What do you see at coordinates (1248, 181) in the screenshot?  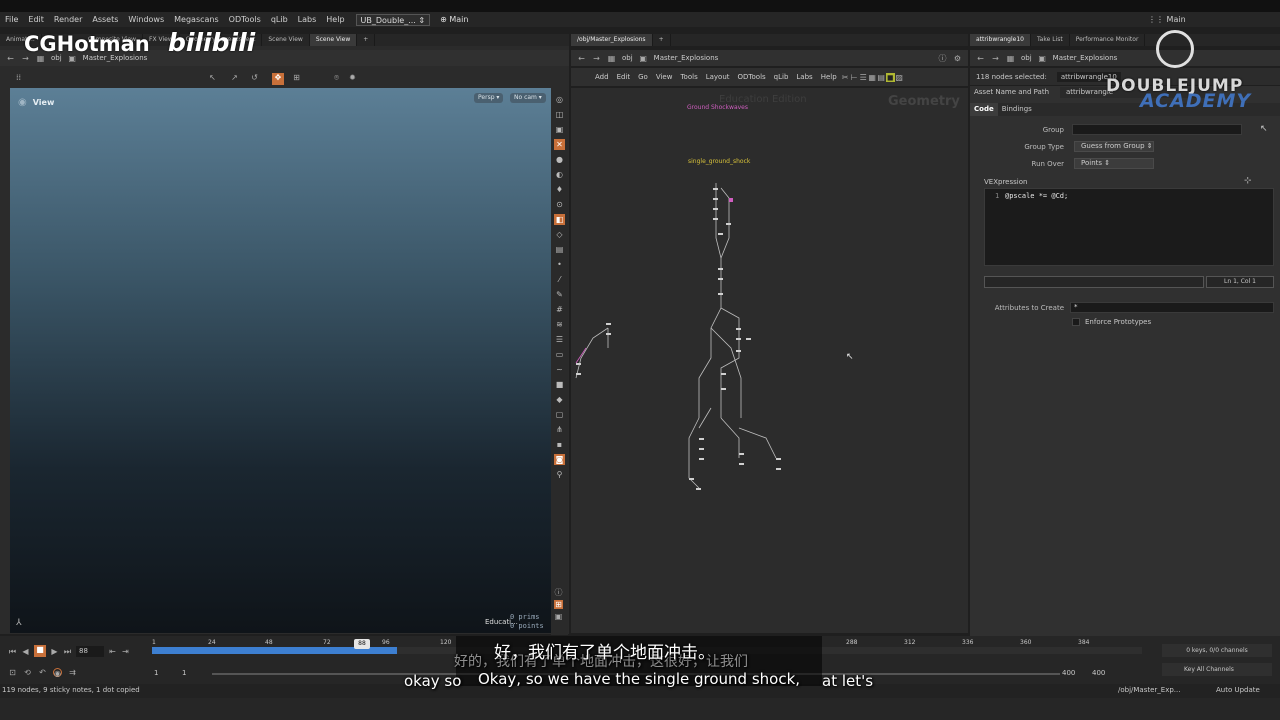 I see `vex-preset-icon: ⊹` at bounding box center [1248, 181].